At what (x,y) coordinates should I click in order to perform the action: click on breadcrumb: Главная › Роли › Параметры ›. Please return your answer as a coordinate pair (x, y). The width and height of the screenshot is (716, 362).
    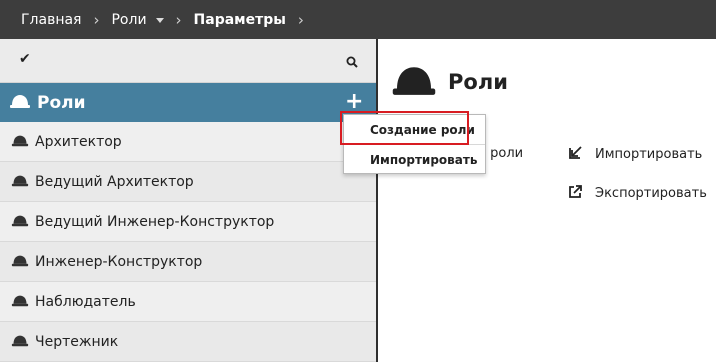
    Looking at the image, I should click on (358, 19).